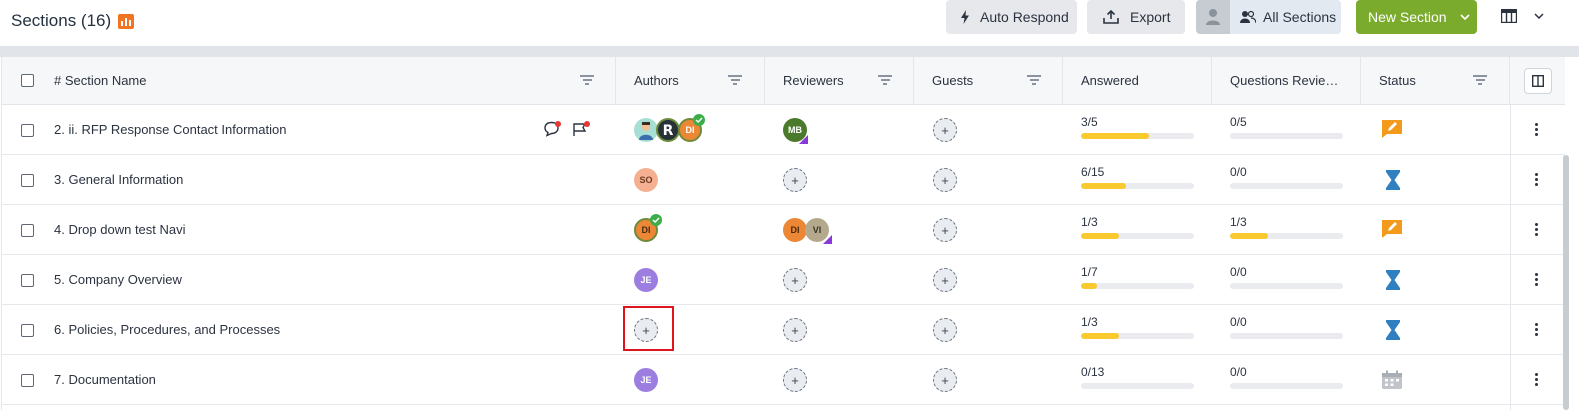  Describe the element at coordinates (27, 80) in the screenshot. I see `select-all-checkbox` at that location.